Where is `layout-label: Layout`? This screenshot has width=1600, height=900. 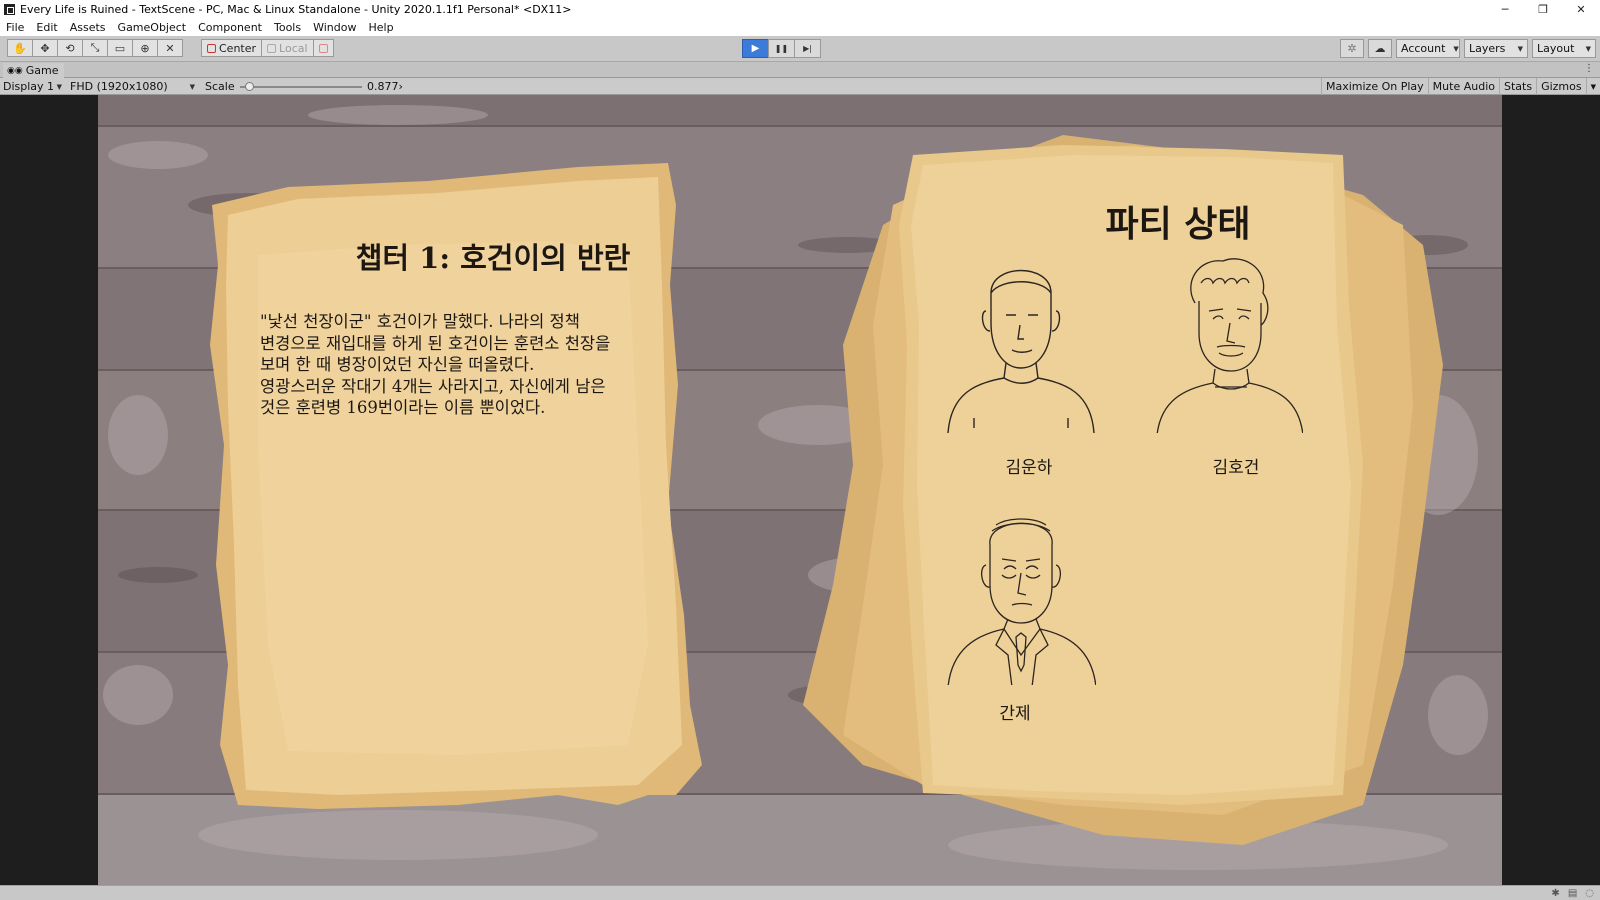 layout-label: Layout is located at coordinates (1556, 48).